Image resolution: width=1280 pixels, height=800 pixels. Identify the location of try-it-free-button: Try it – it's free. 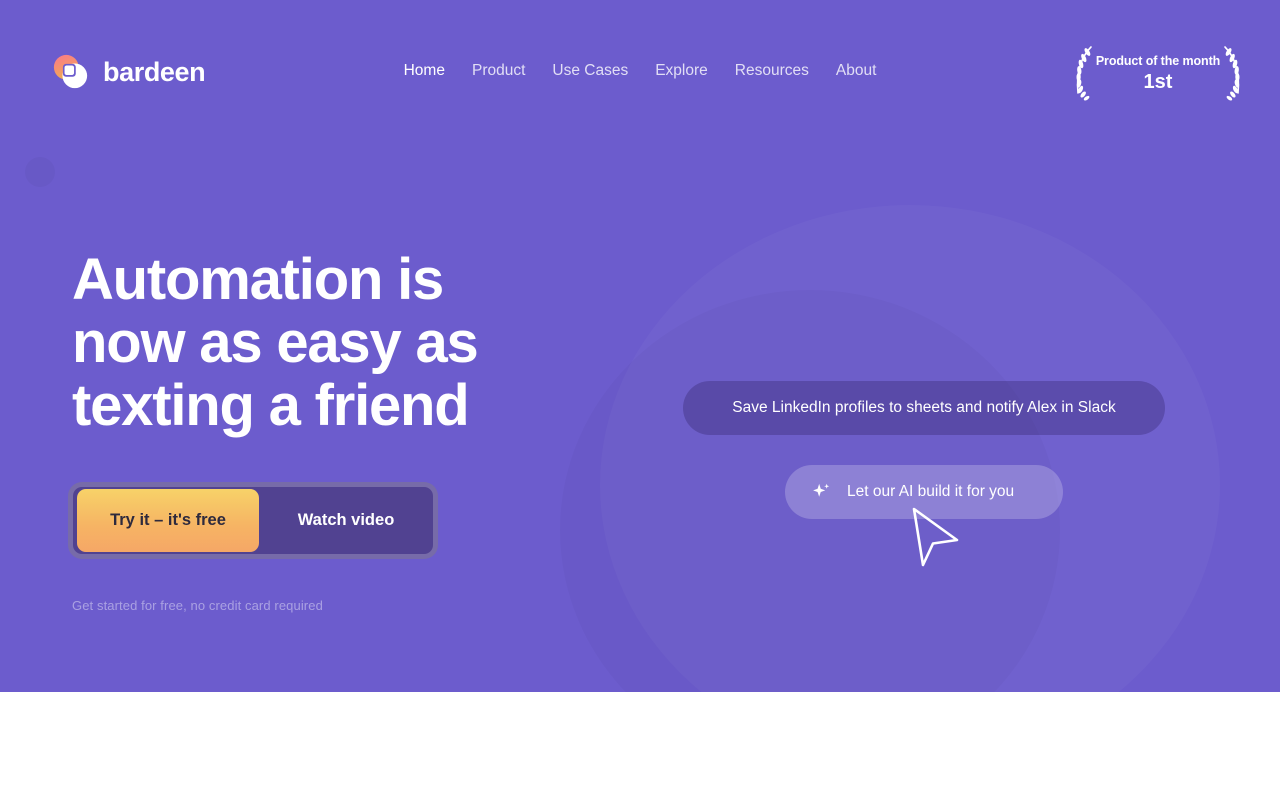
(168, 520).